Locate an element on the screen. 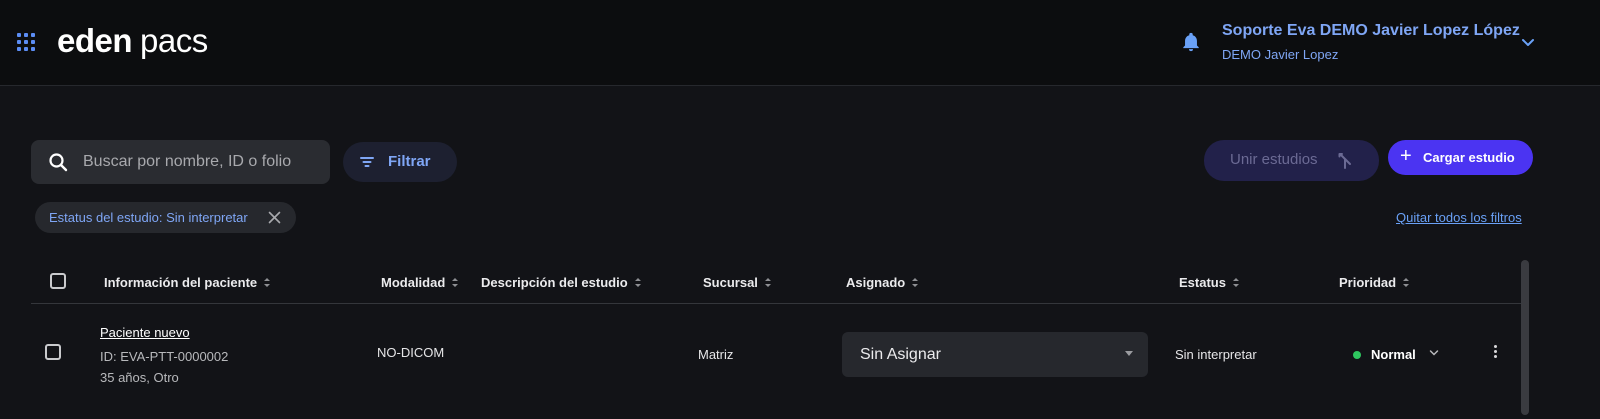  eden-pacs-logo: eden pacs is located at coordinates (132, 41).